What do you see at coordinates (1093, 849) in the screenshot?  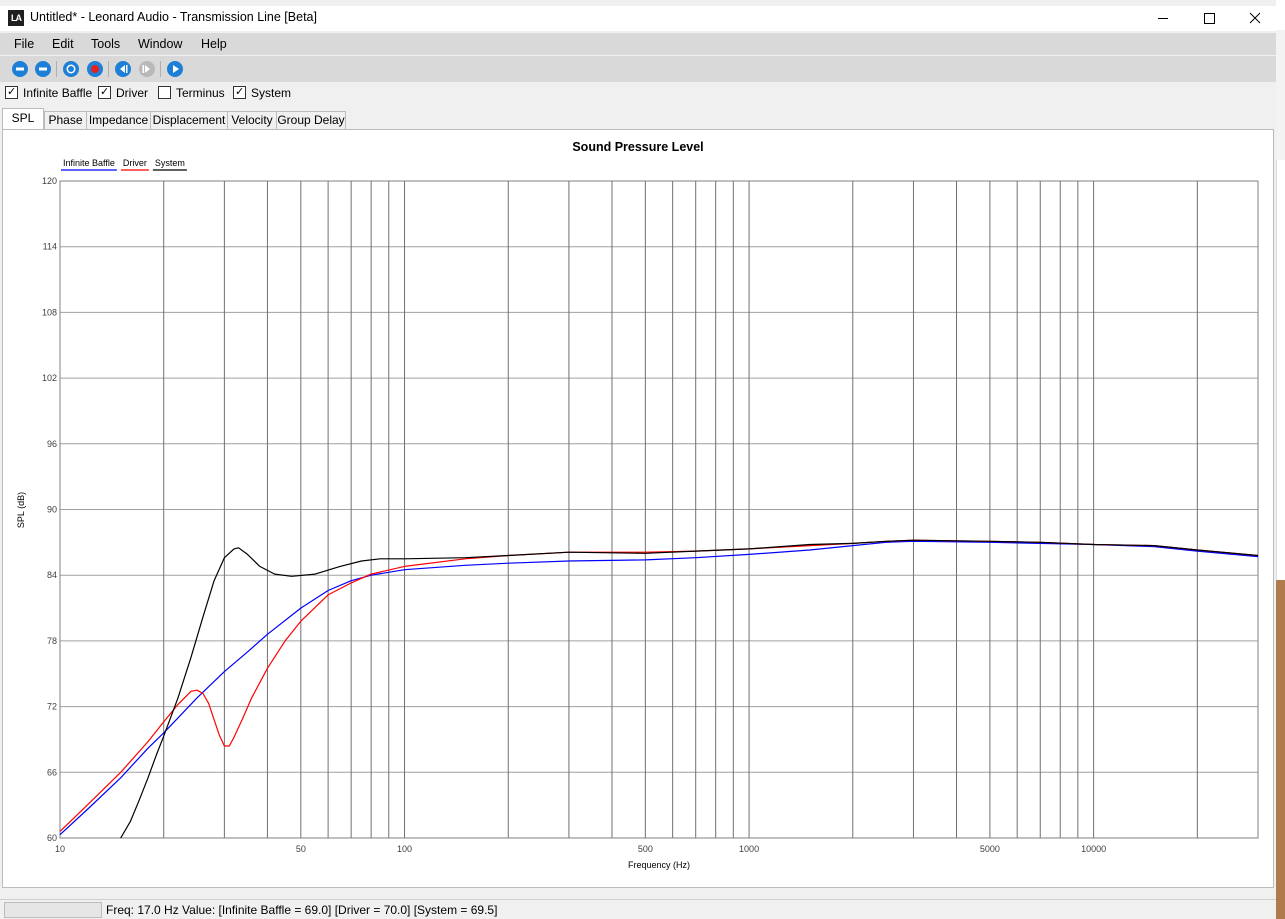 I see `x-tick-label: 10000` at bounding box center [1093, 849].